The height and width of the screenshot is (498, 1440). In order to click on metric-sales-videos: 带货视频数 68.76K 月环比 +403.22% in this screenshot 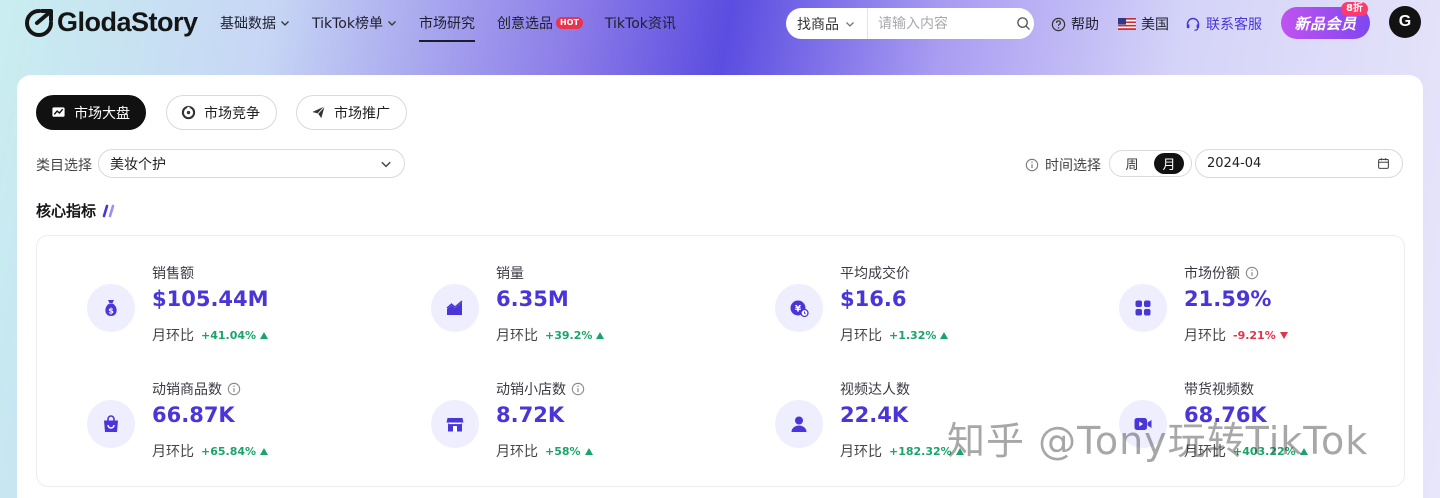, I will do `click(1269, 424)`.